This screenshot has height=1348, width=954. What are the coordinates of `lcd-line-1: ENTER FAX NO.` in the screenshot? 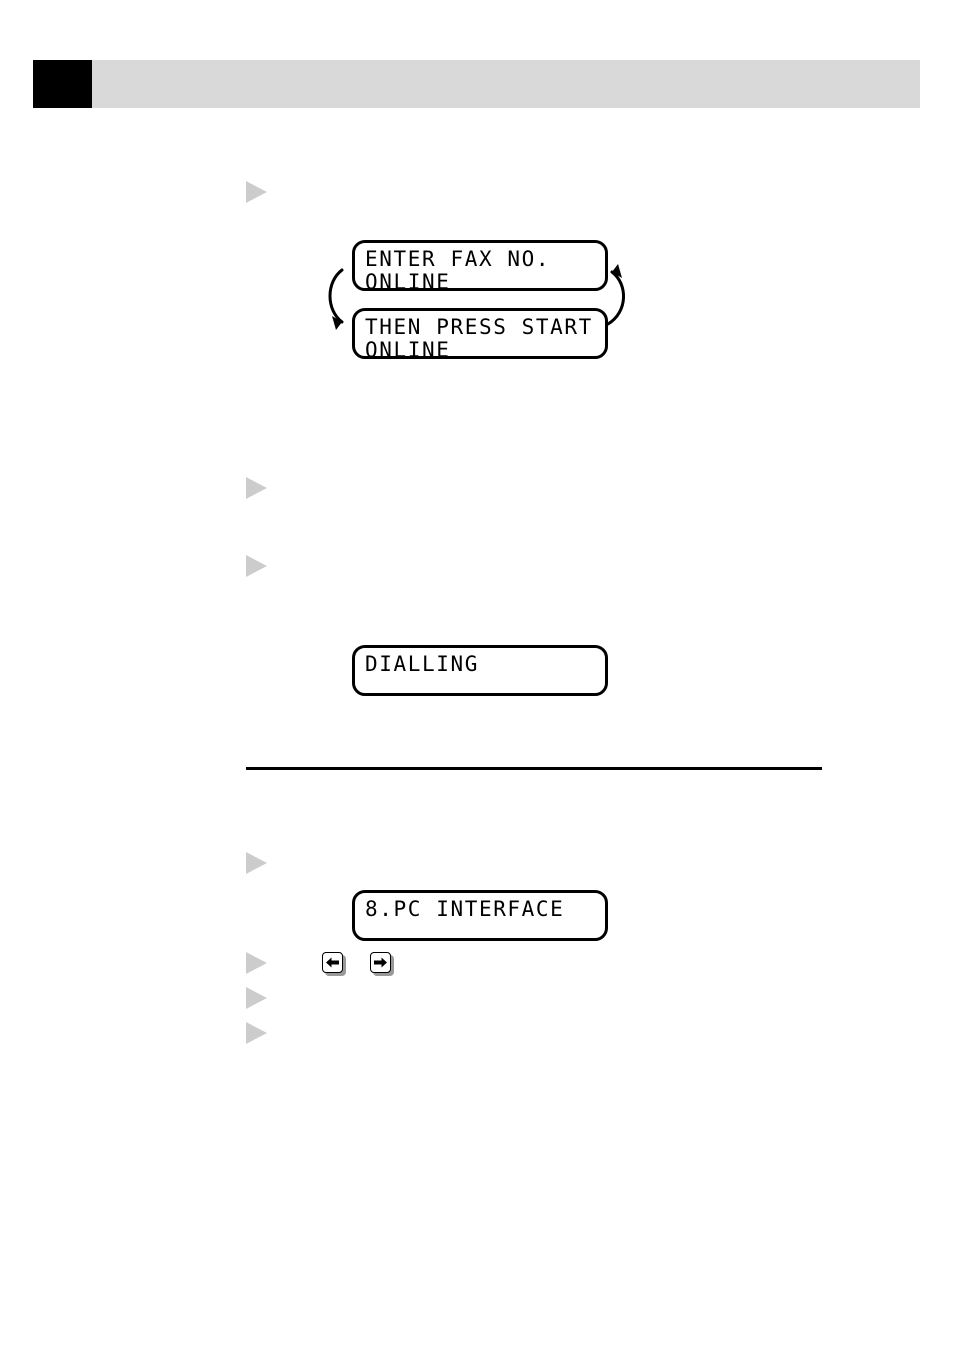 It's located at (458, 259).